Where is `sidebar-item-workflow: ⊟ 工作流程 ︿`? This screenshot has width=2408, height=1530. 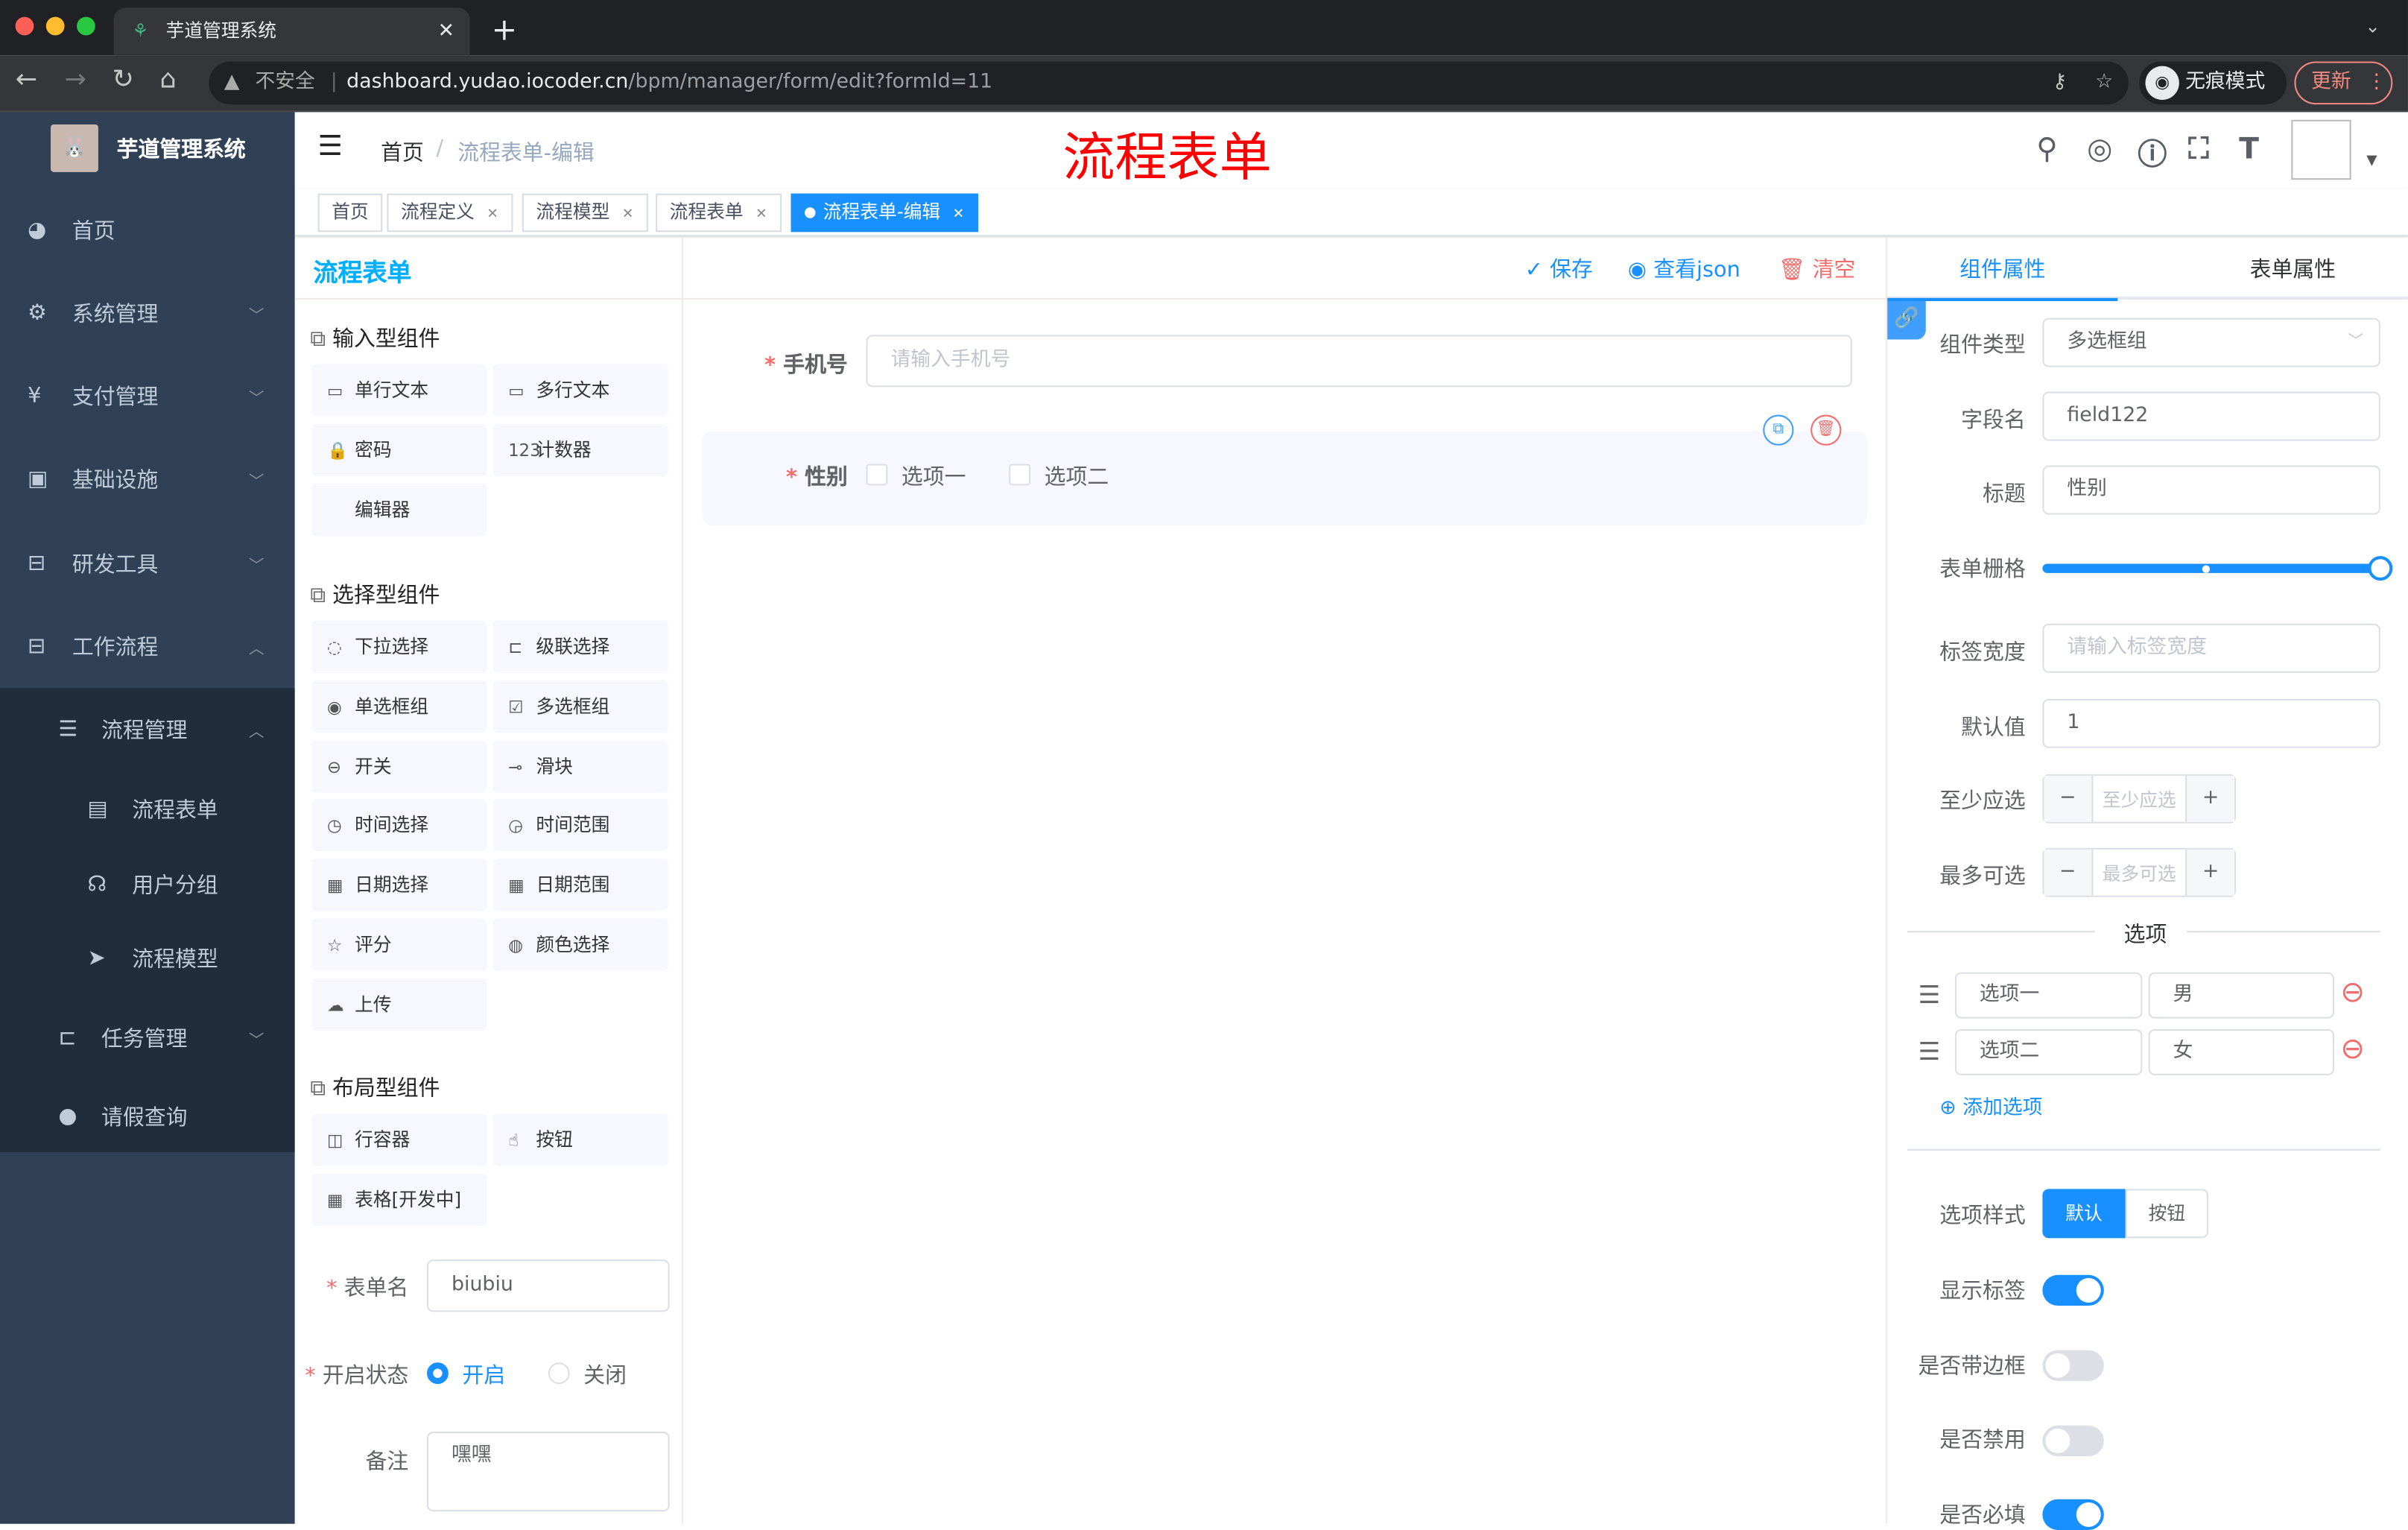
sidebar-item-workflow: ⊟ 工作流程 ︿ is located at coordinates (147, 646).